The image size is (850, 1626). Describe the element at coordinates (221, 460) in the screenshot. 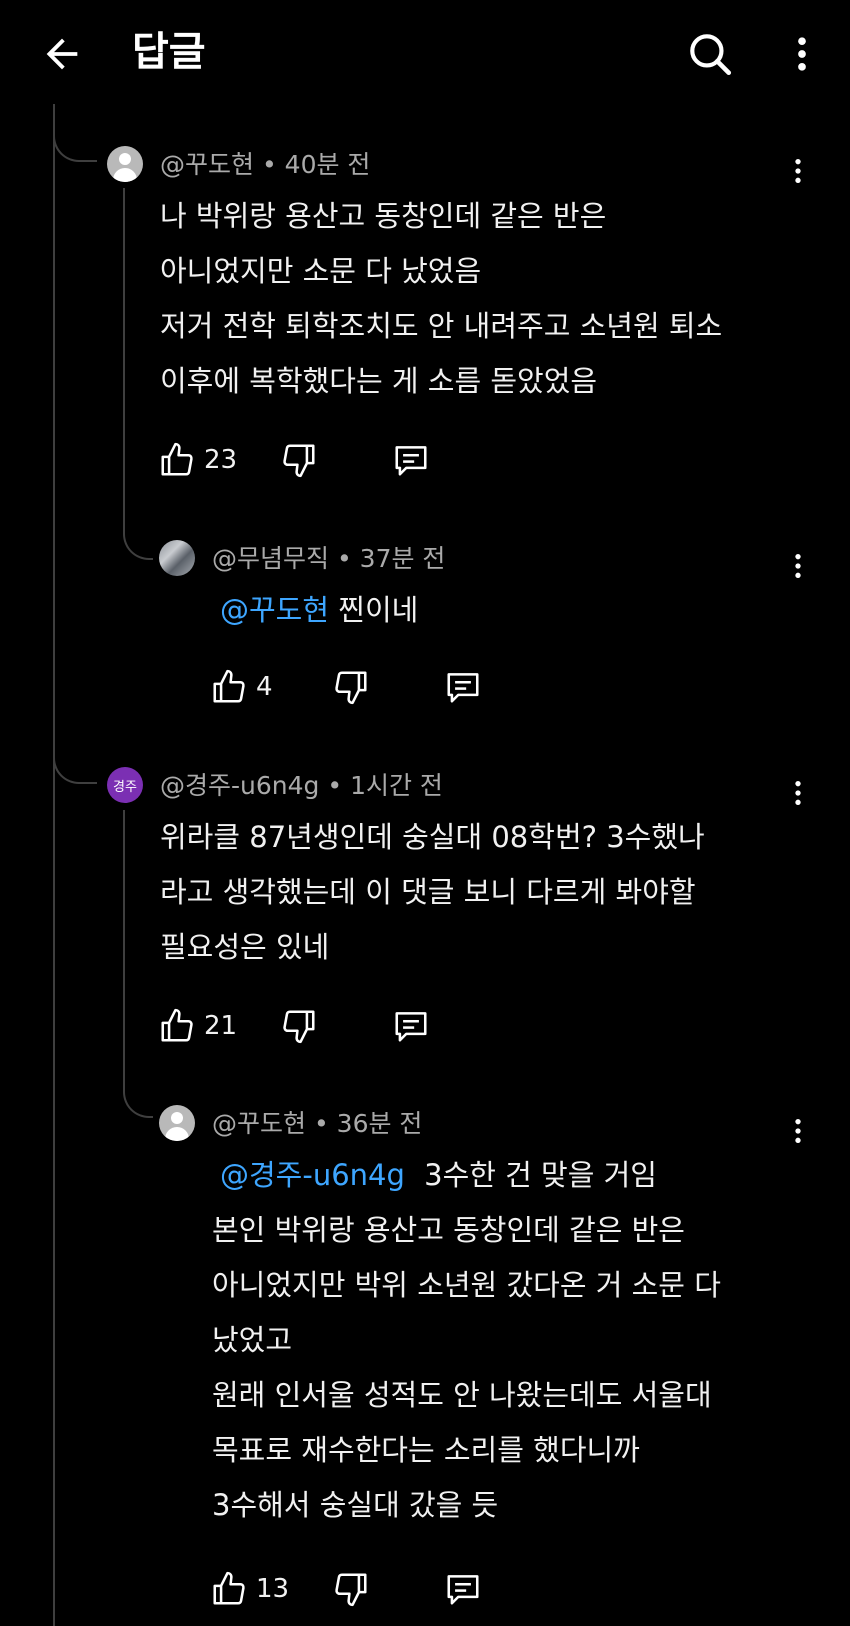

I see `like-count: 23` at that location.